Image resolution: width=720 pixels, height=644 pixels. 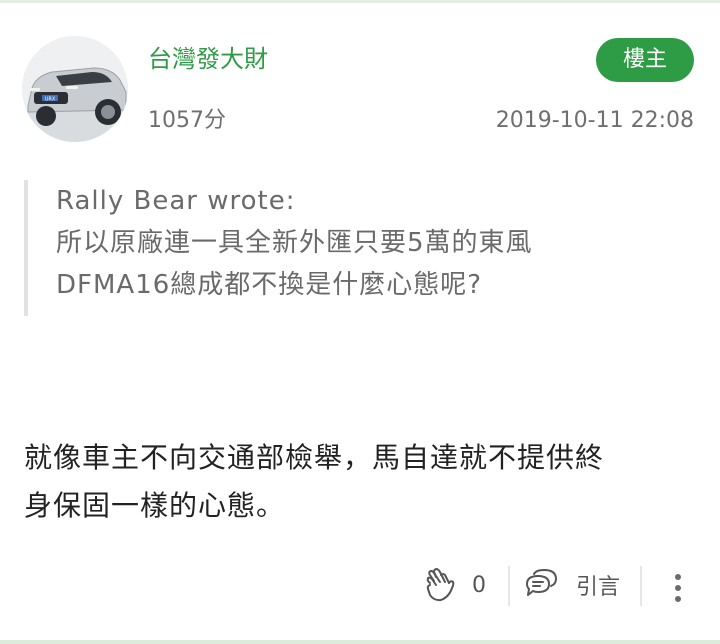 I want to click on quote-line: DFMA16總成都不換是什麼心態呢?, so click(x=269, y=285).